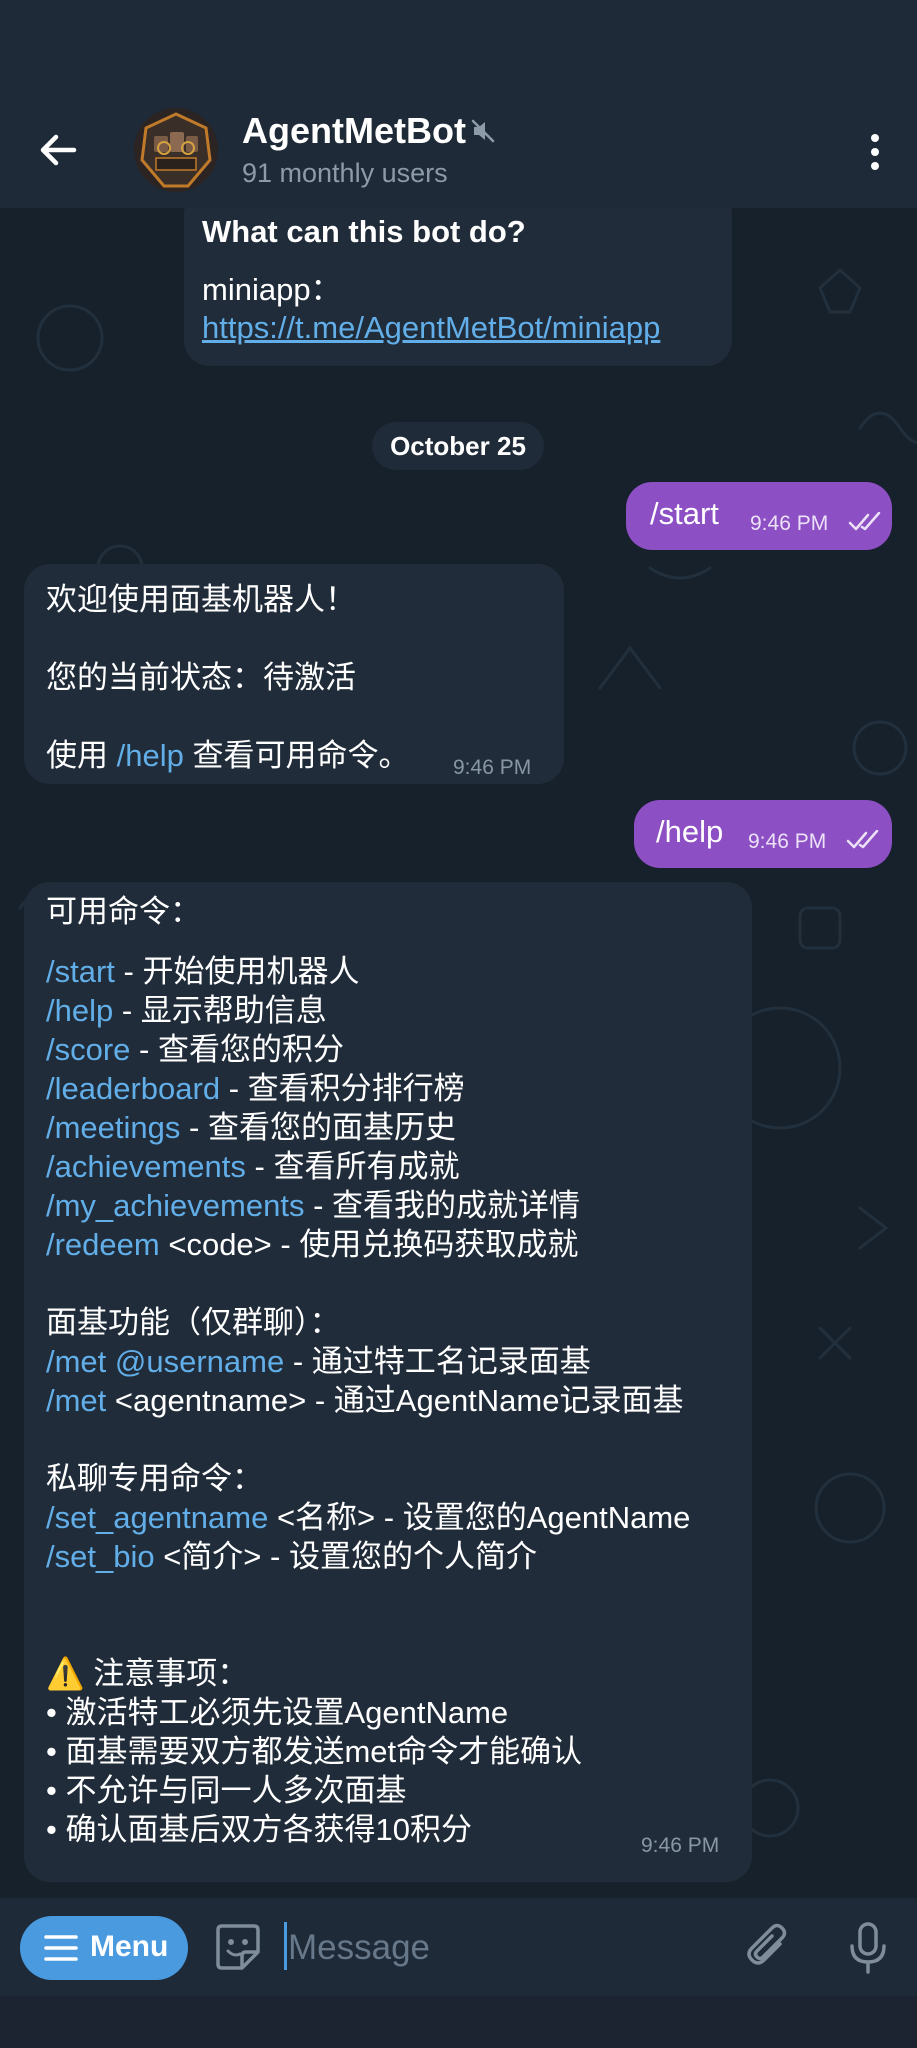 Image resolution: width=917 pixels, height=2048 pixels. What do you see at coordinates (259, 1829) in the screenshot?
I see `notice-item: • 确认面基后双方各获得10积分` at bounding box center [259, 1829].